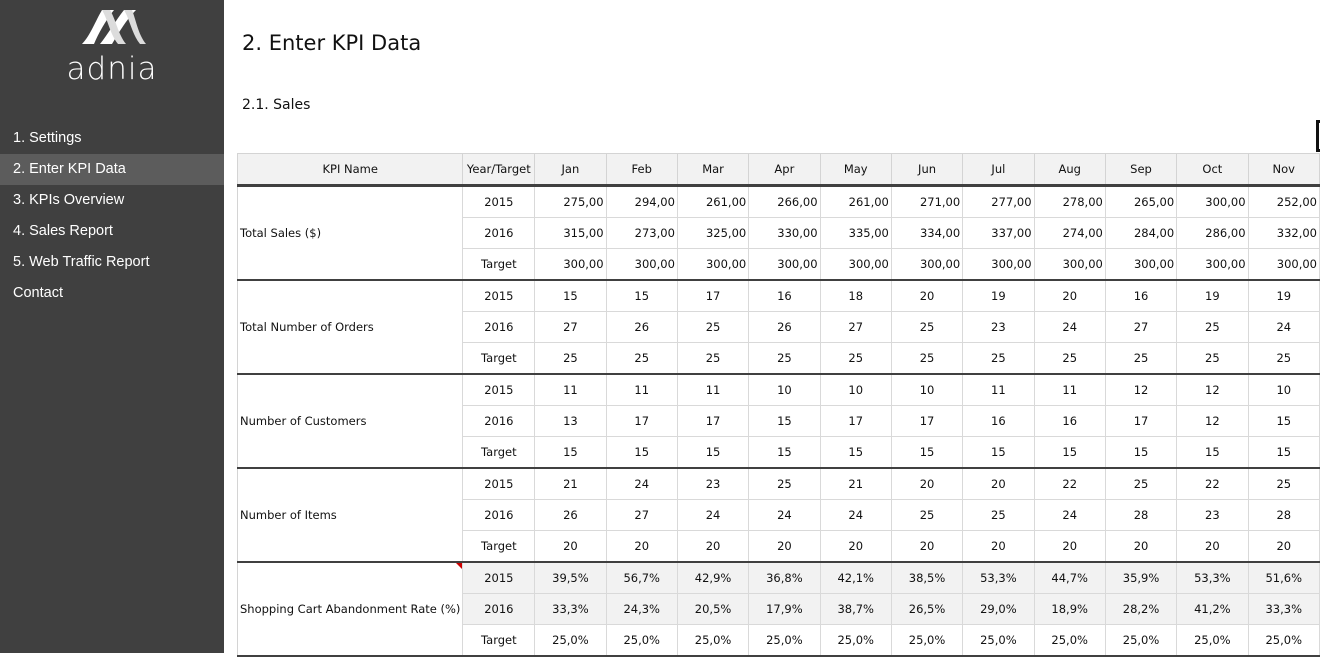 The image size is (1320, 657). Describe the element at coordinates (855, 609) in the screenshot. I see `value-cell: 38,7%` at that location.